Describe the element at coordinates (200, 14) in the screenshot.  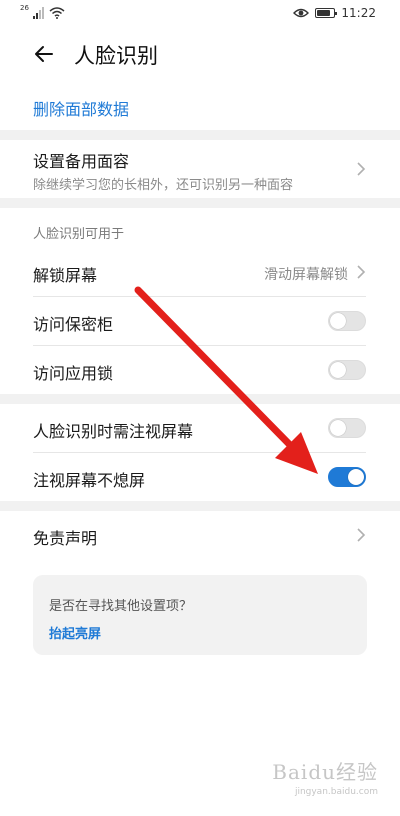
I see `status-bar: 26 11:22` at that location.